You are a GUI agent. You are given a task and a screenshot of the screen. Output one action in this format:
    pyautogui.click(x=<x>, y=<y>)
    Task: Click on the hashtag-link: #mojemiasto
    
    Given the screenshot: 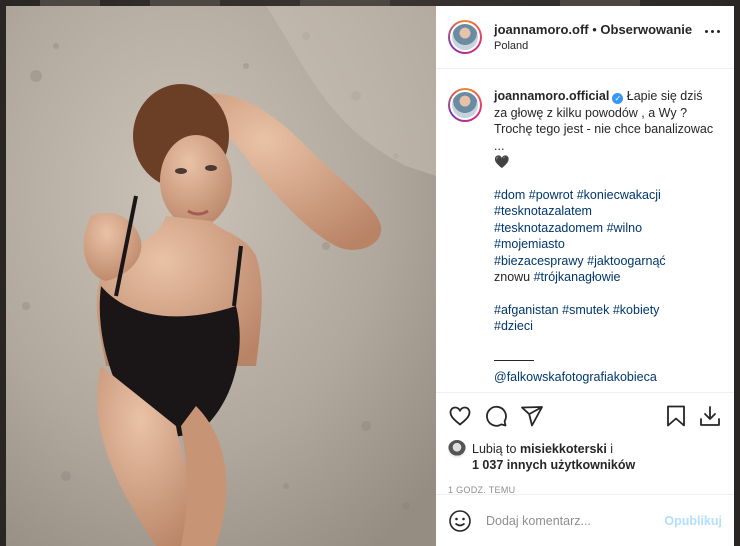 What is the action you would take?
    pyautogui.click(x=529, y=244)
    